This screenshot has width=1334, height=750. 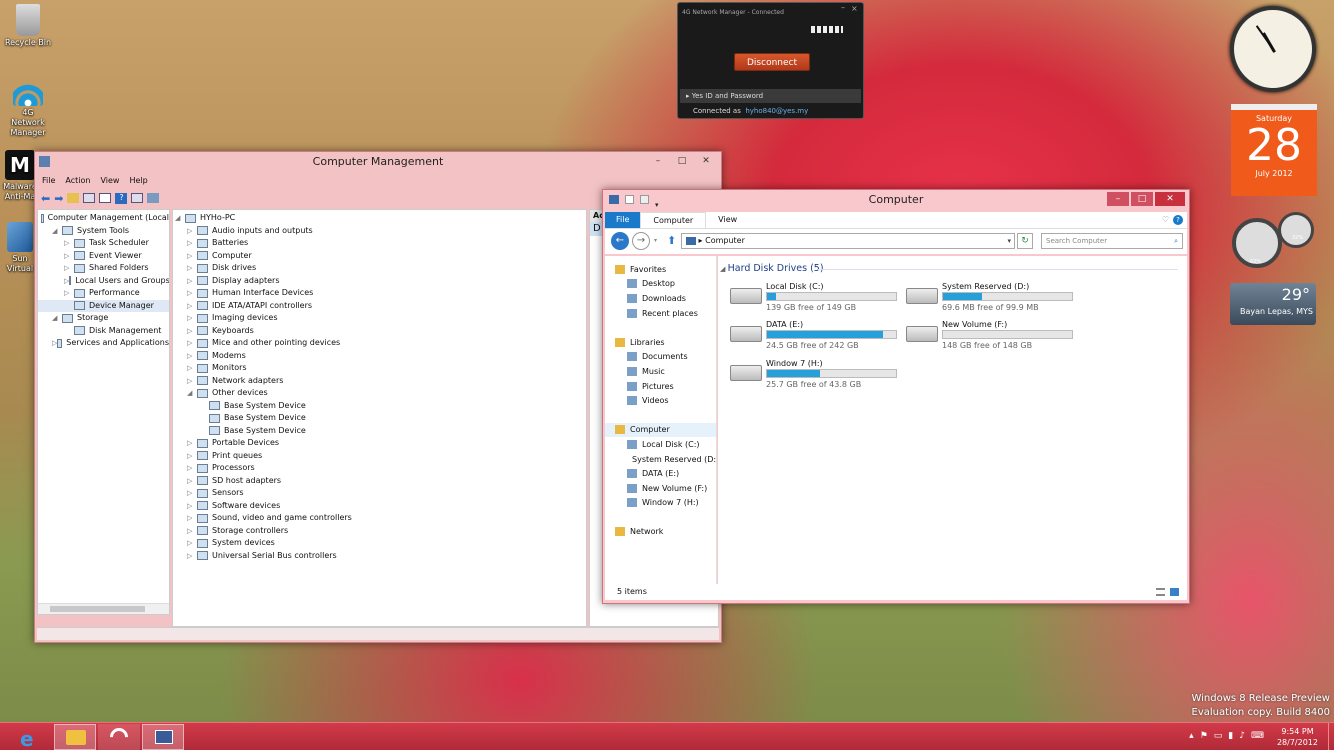 I want to click on show-desktop-button, so click(x=1331, y=736).